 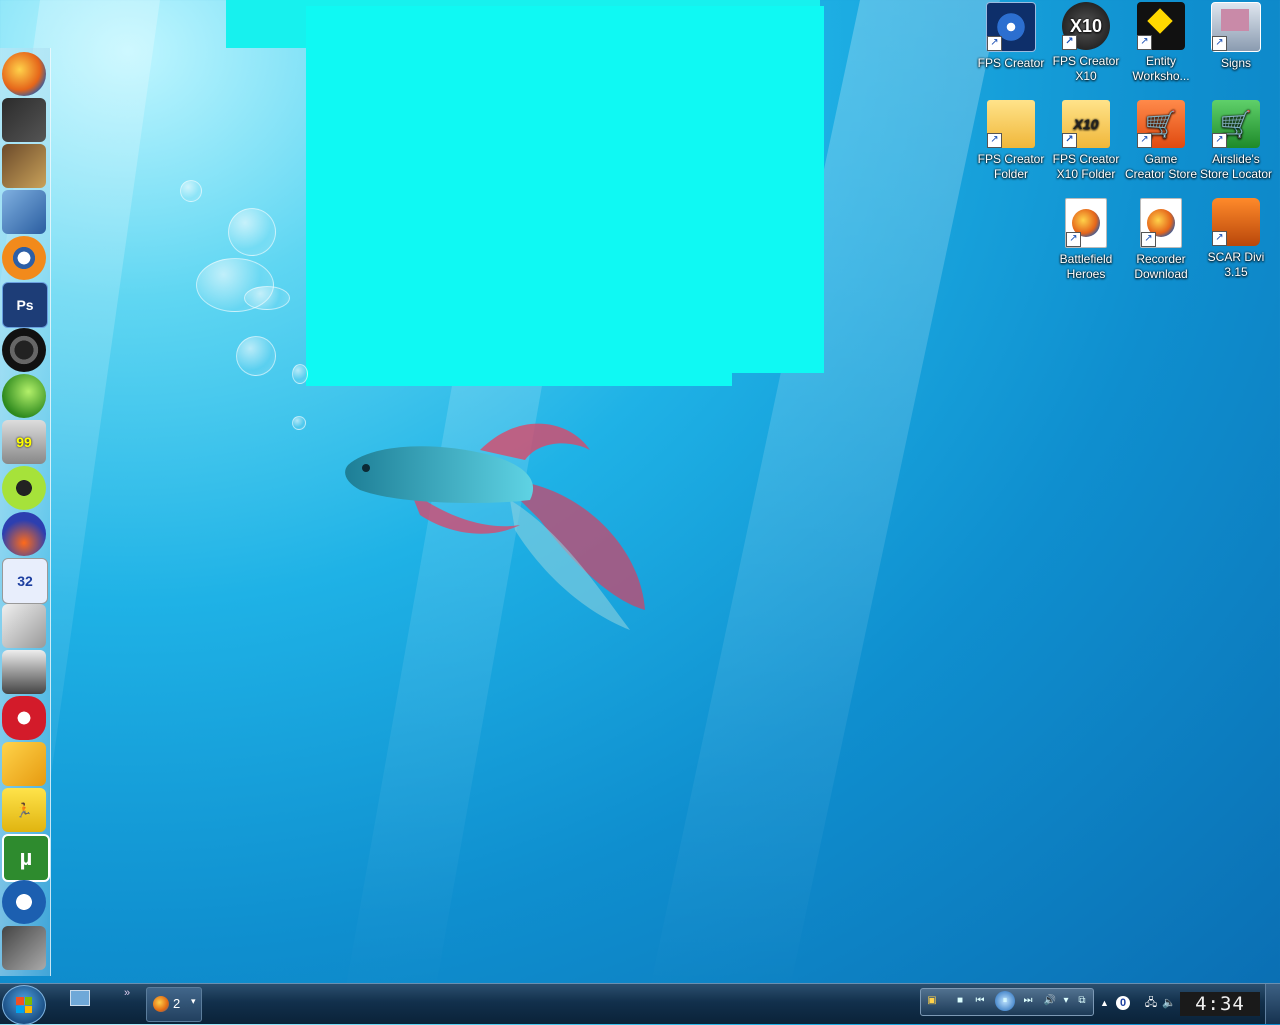 I want to click on dock-design-tool-icon, so click(x=24, y=212).